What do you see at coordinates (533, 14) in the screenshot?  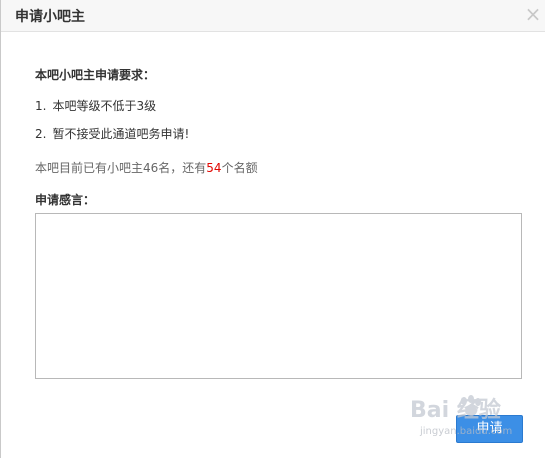 I see `close-icon: ×` at bounding box center [533, 14].